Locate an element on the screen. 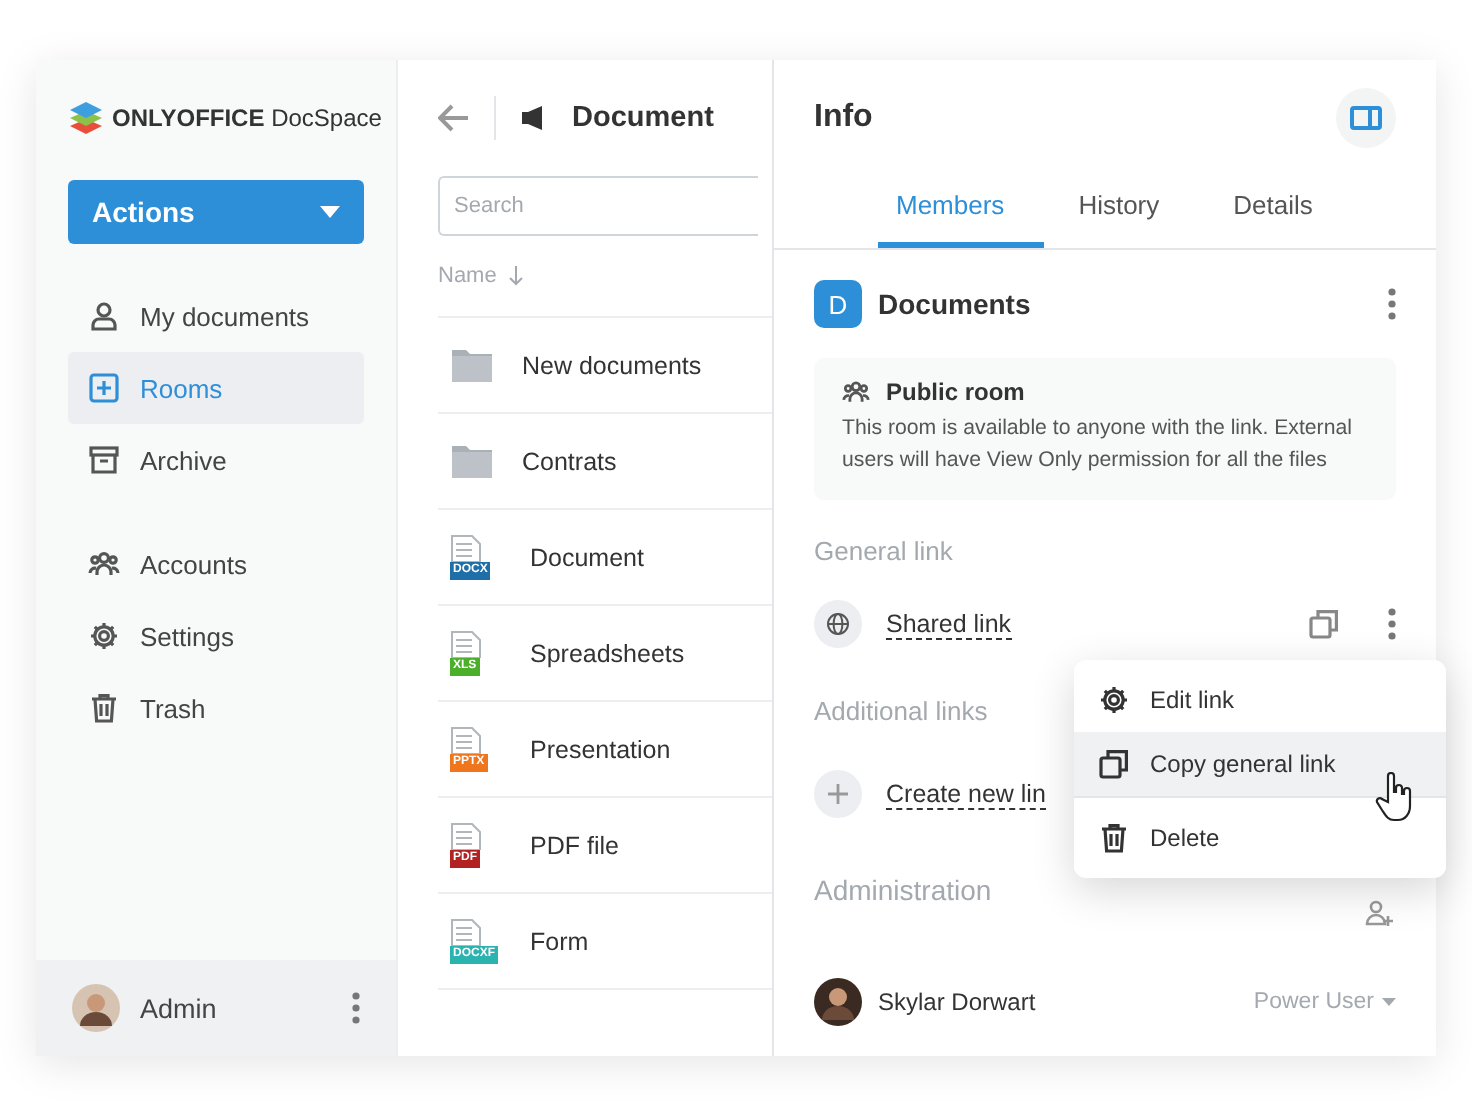  panel-toggle-button is located at coordinates (1366, 118).